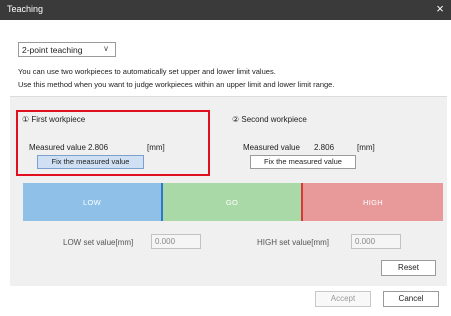  I want to click on low-set-value-input: 0.000, so click(176, 241).